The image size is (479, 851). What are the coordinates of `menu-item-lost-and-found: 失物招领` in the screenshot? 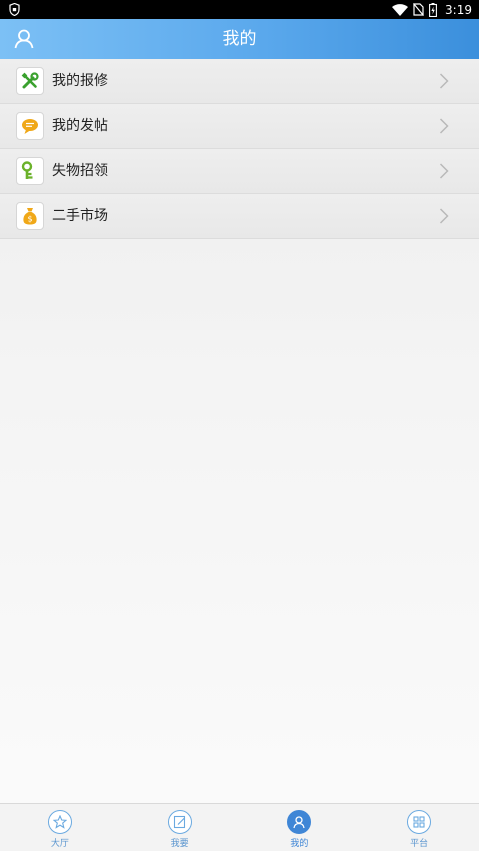 It's located at (239, 171).